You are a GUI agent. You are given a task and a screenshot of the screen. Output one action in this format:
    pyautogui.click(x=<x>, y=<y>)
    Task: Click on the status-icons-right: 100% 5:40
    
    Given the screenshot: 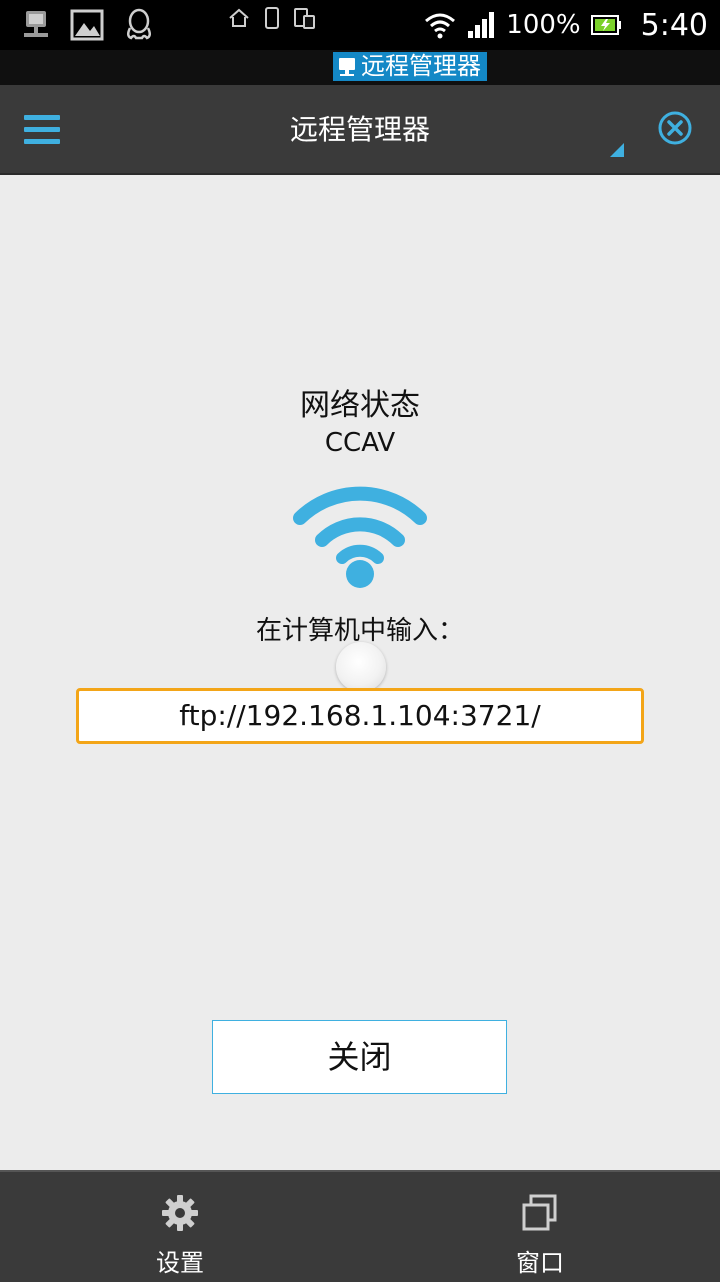 What is the action you would take?
    pyautogui.click(x=566, y=25)
    